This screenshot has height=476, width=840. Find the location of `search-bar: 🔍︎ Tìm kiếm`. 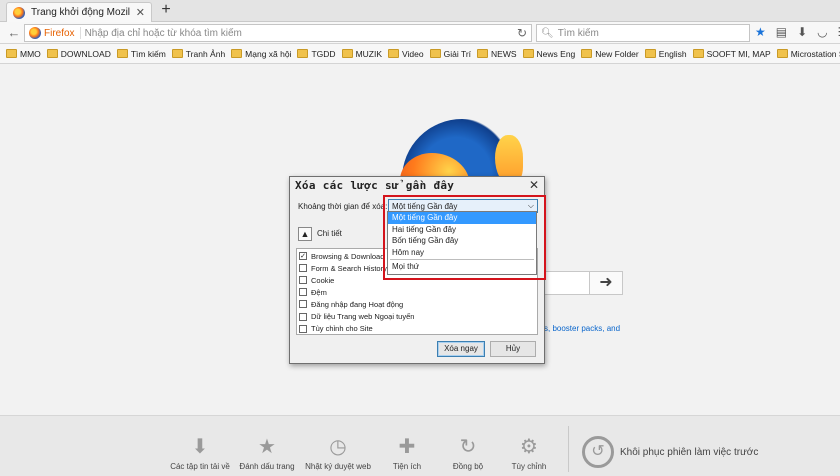

search-bar: 🔍︎ Tìm kiếm is located at coordinates (643, 33).